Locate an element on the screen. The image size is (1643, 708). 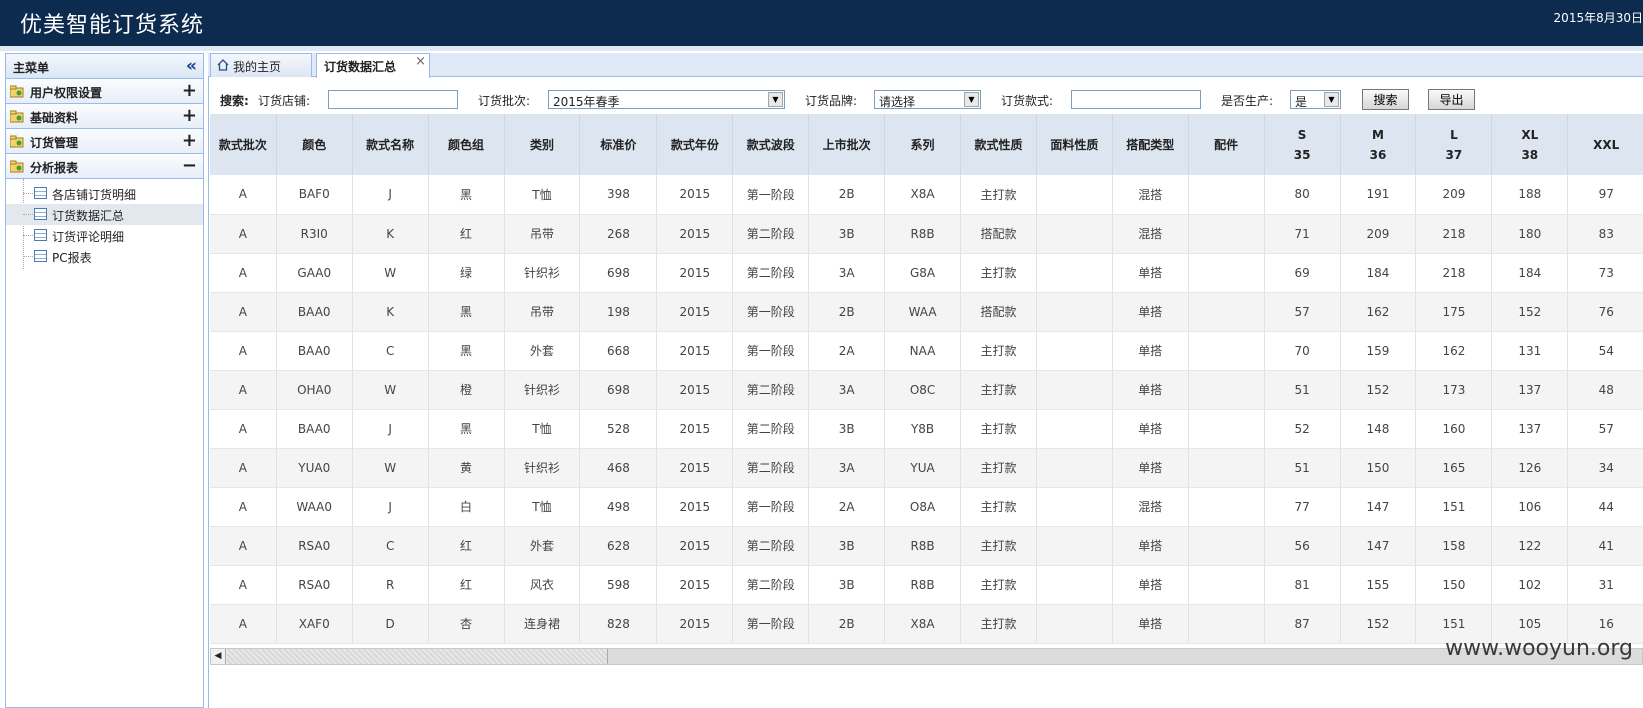
sidebar-item-store-order-details: 各店铺订货明细 is located at coordinates (104, 193).